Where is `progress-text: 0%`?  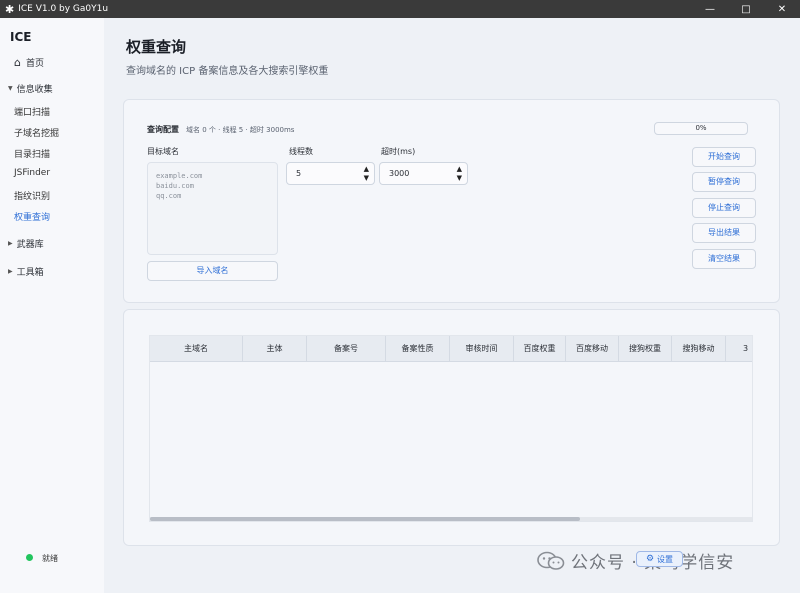
progress-text: 0% is located at coordinates (701, 128).